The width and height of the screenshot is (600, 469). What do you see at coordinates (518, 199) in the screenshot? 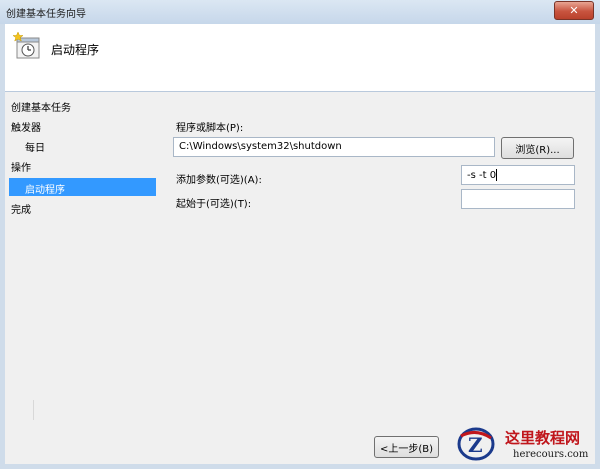
I see `start-in-input` at bounding box center [518, 199].